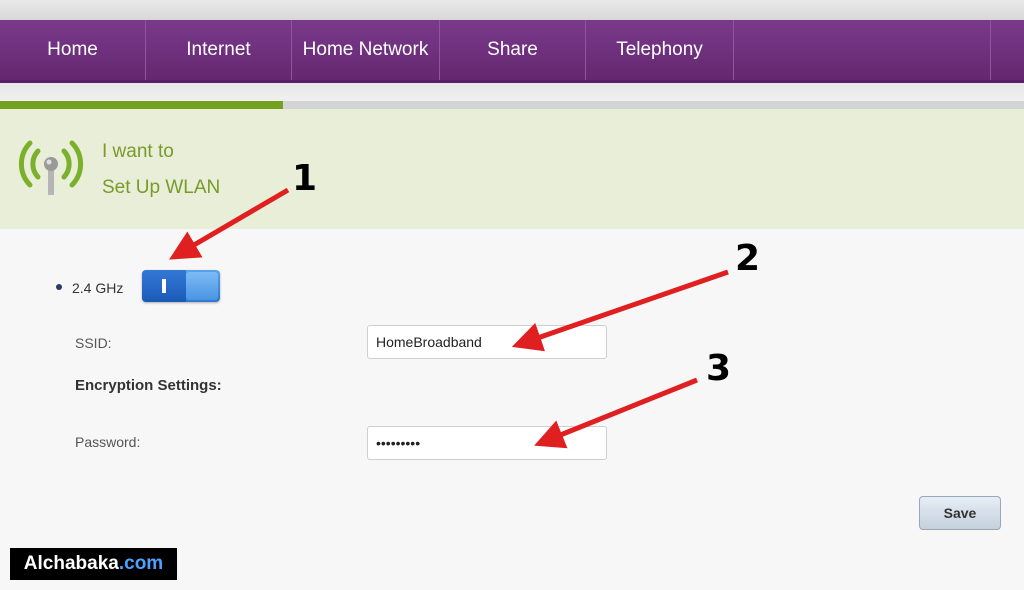  Describe the element at coordinates (512, 92) in the screenshot. I see `nav-gap` at that location.